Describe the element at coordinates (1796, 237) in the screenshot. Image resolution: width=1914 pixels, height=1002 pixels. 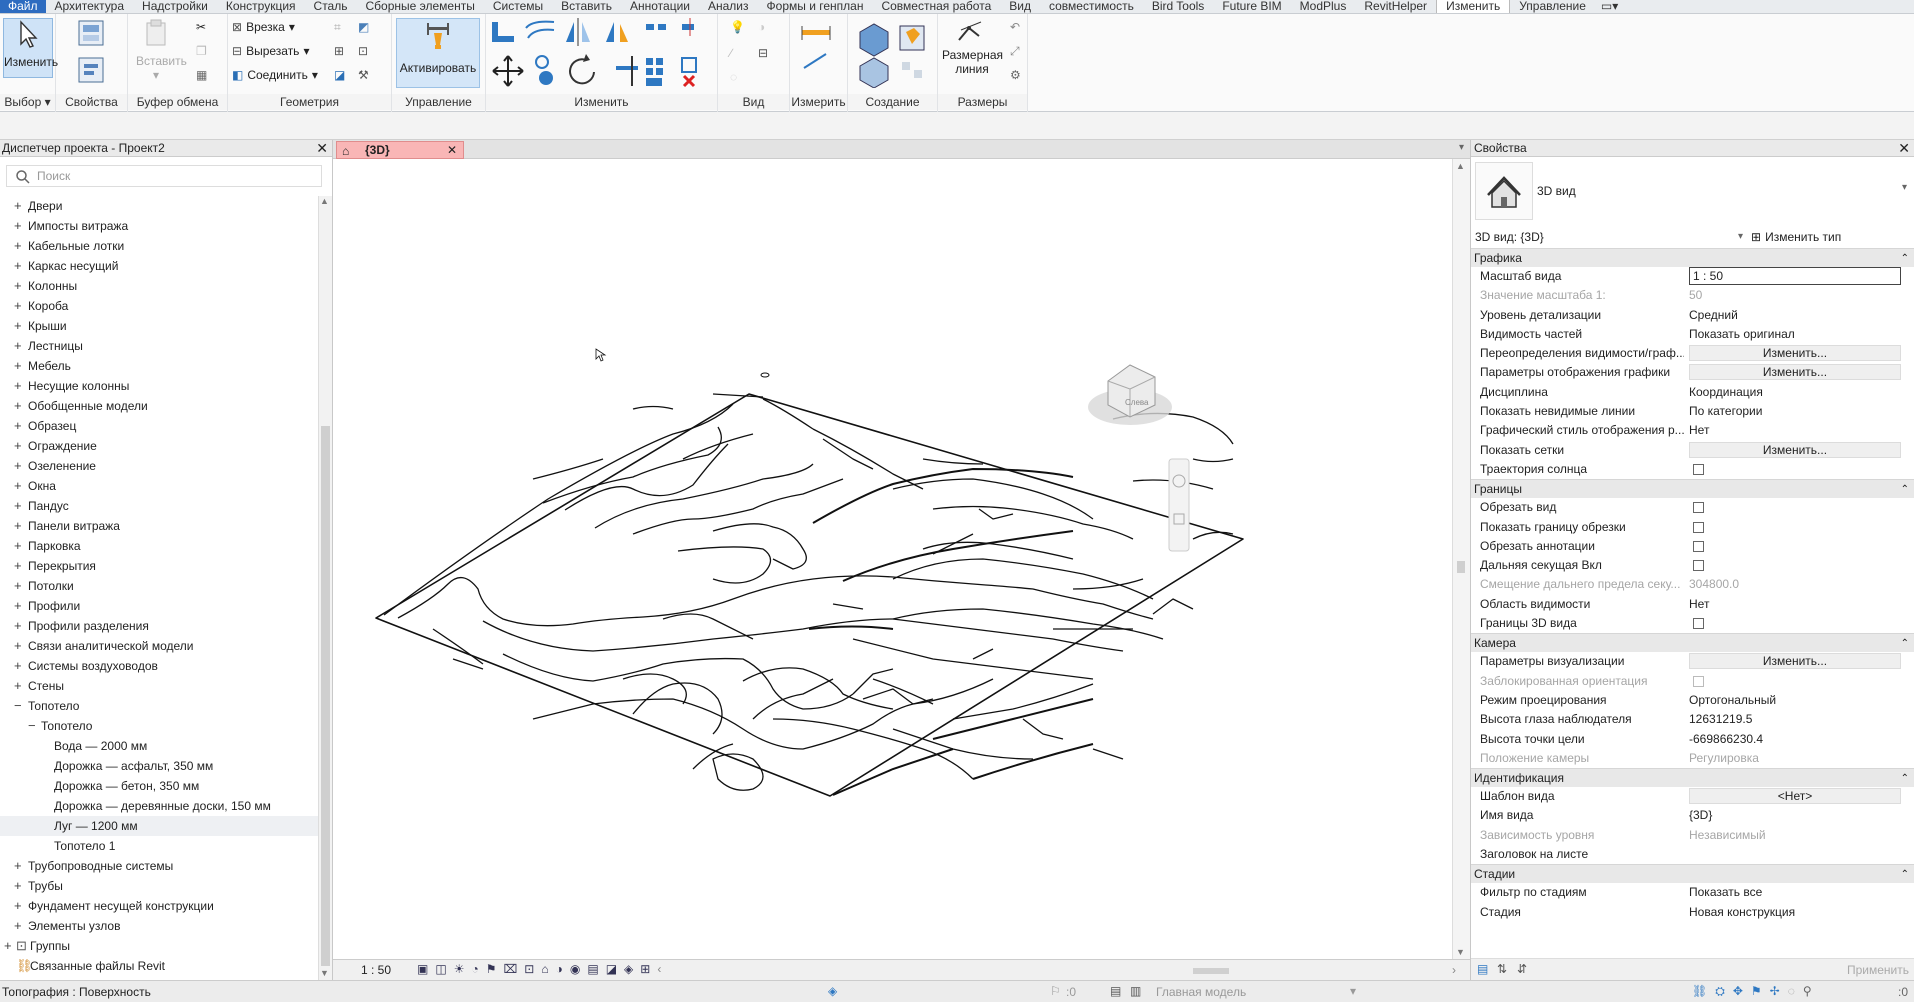
I see `edit-type-button: ⊞ Изменить тип` at that location.